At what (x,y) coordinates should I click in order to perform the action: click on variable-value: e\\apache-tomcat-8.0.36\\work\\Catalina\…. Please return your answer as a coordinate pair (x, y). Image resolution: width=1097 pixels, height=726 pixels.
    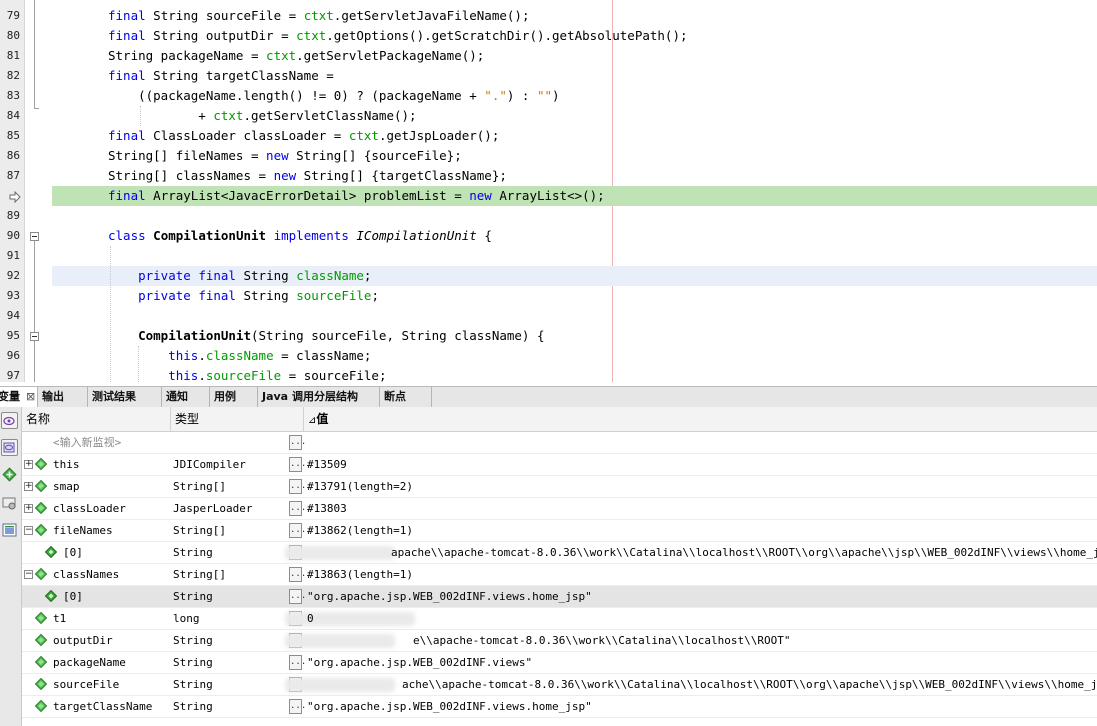
    Looking at the image, I should click on (602, 641).